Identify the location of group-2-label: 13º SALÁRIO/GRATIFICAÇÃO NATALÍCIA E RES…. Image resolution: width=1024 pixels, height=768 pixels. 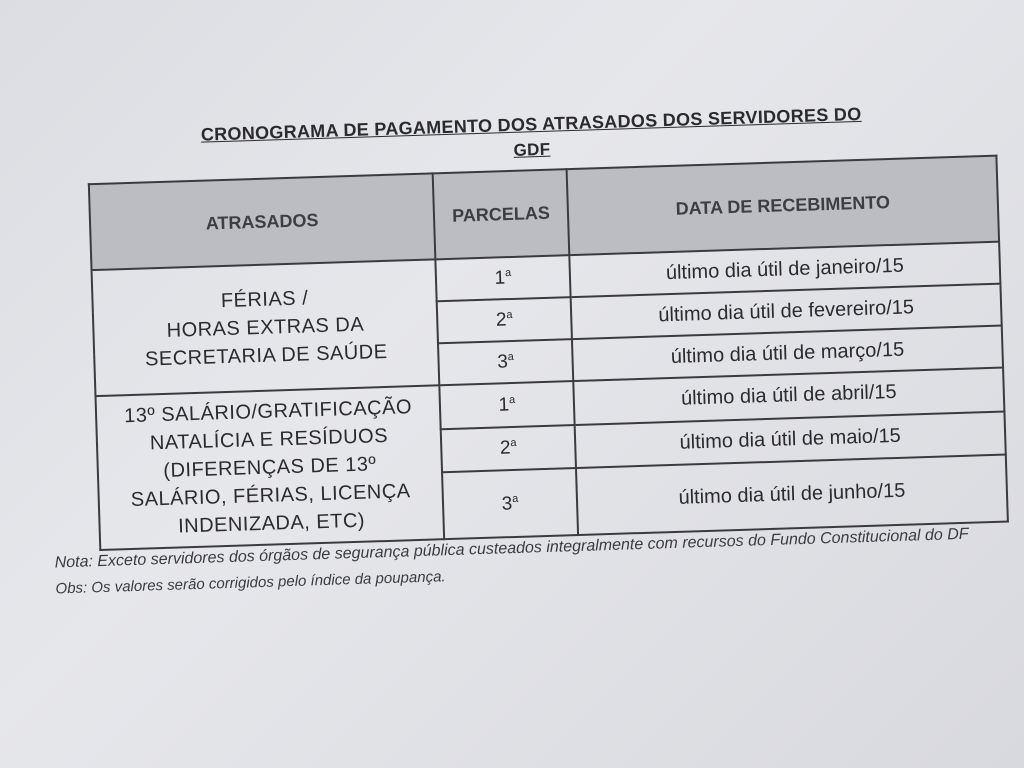
(270, 468).